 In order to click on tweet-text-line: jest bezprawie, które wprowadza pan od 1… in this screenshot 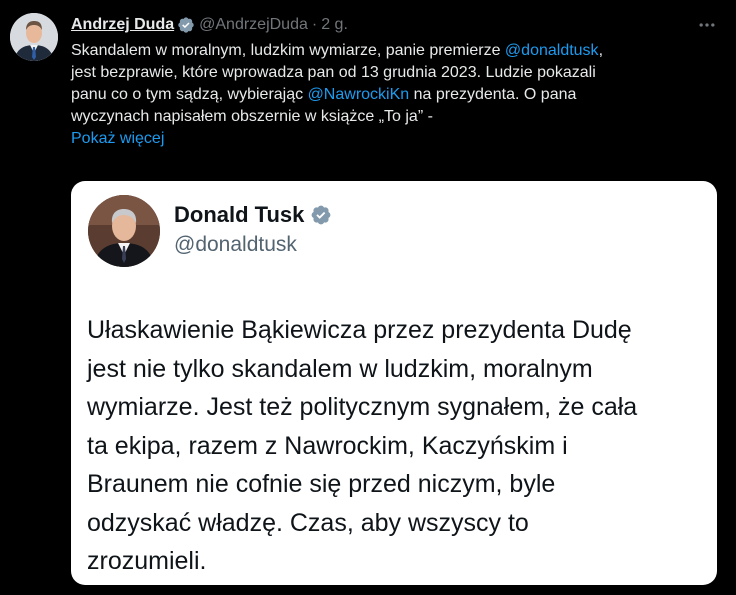, I will do `click(396, 73)`.